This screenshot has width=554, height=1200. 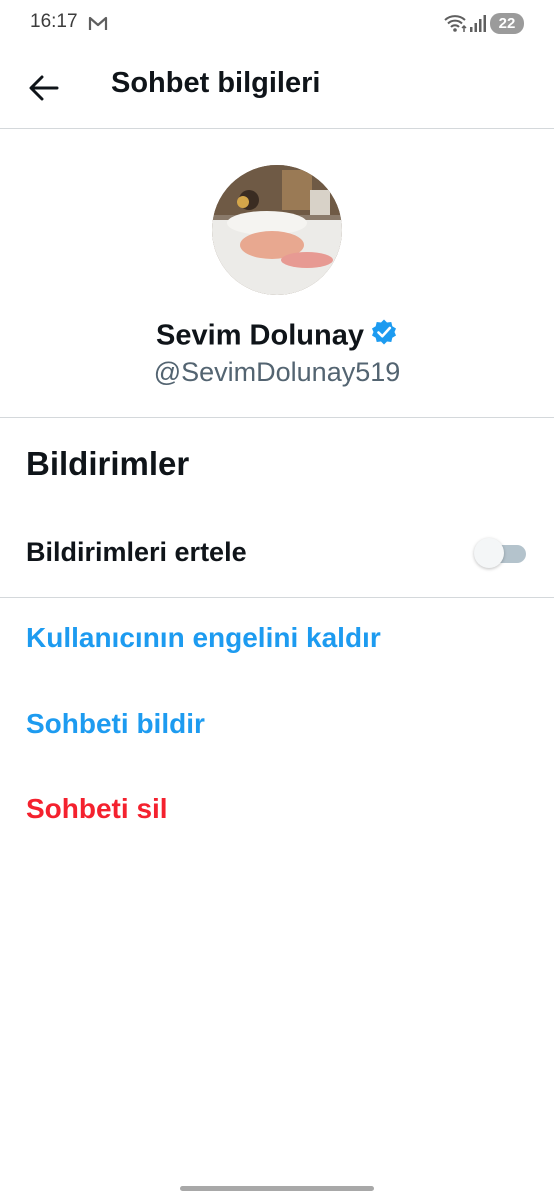 What do you see at coordinates (136, 552) in the screenshot?
I see `snooze-notifications-label: Bildirimleri ertele` at bounding box center [136, 552].